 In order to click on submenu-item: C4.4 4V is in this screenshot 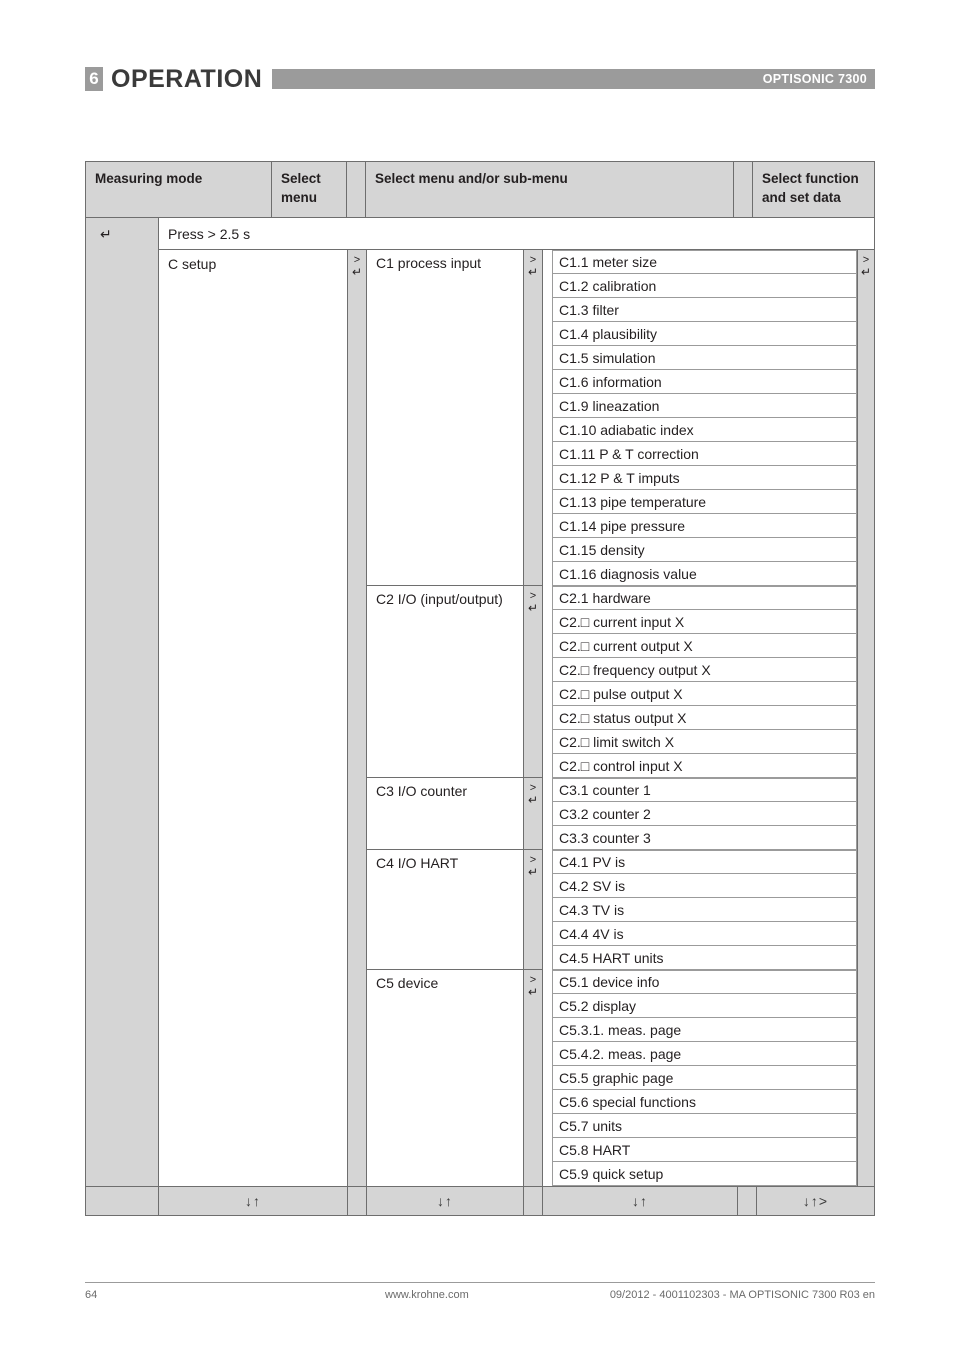, I will do `click(704, 934)`.